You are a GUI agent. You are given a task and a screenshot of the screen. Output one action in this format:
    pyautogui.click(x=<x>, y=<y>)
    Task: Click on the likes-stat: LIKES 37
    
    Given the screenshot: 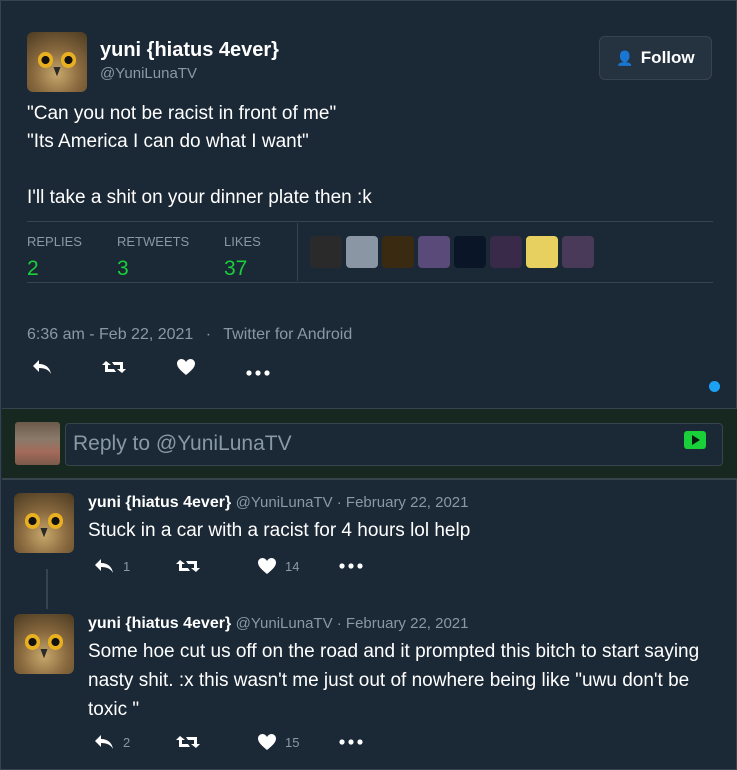 What is the action you would take?
    pyautogui.click(x=242, y=257)
    